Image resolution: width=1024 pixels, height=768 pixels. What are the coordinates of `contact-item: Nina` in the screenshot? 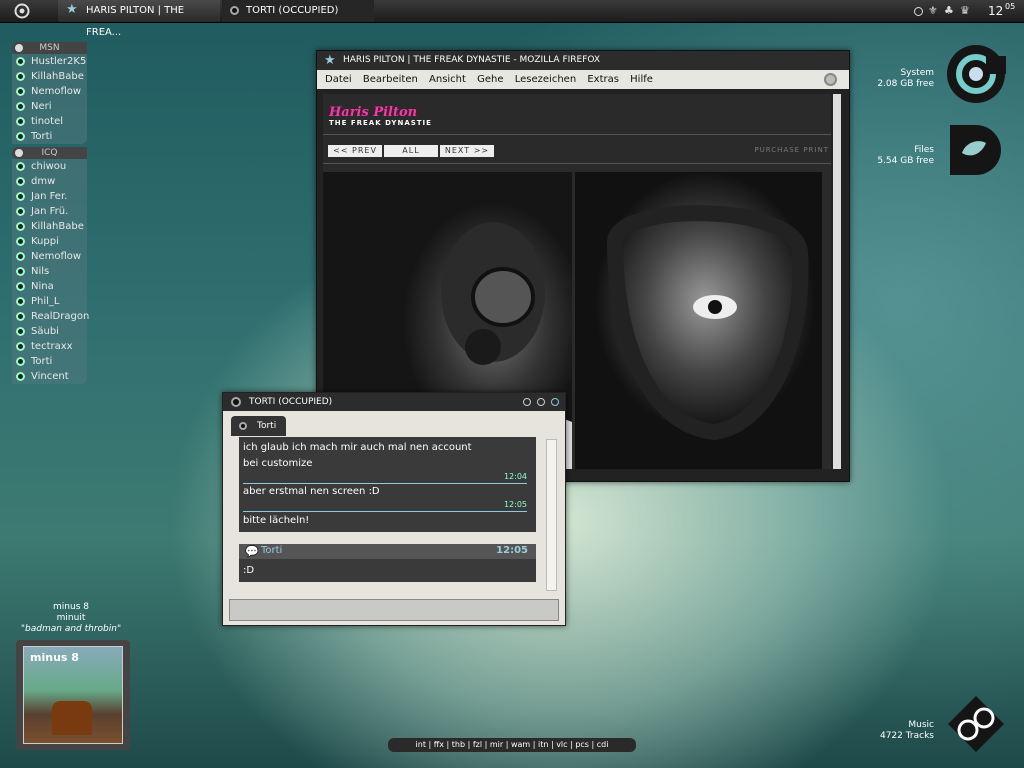 It's located at (49, 286).